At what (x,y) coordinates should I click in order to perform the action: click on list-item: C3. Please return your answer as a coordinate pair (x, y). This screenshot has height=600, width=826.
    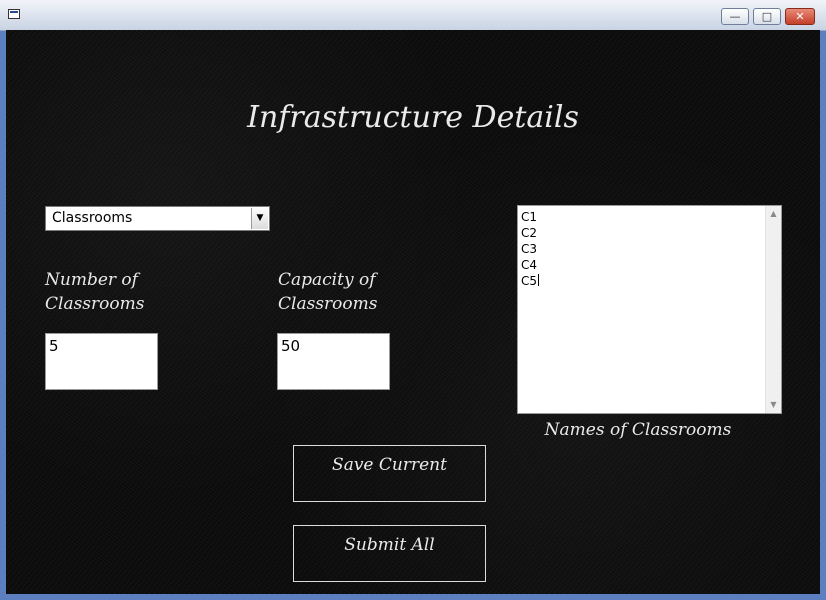
    Looking at the image, I should click on (529, 249).